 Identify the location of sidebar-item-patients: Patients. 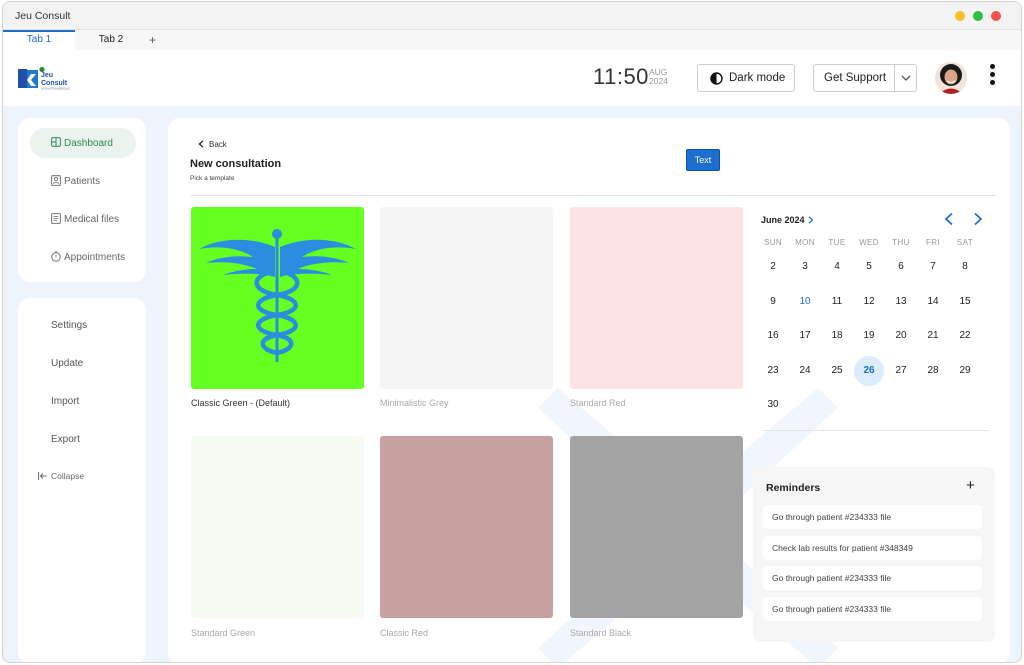
(83, 181).